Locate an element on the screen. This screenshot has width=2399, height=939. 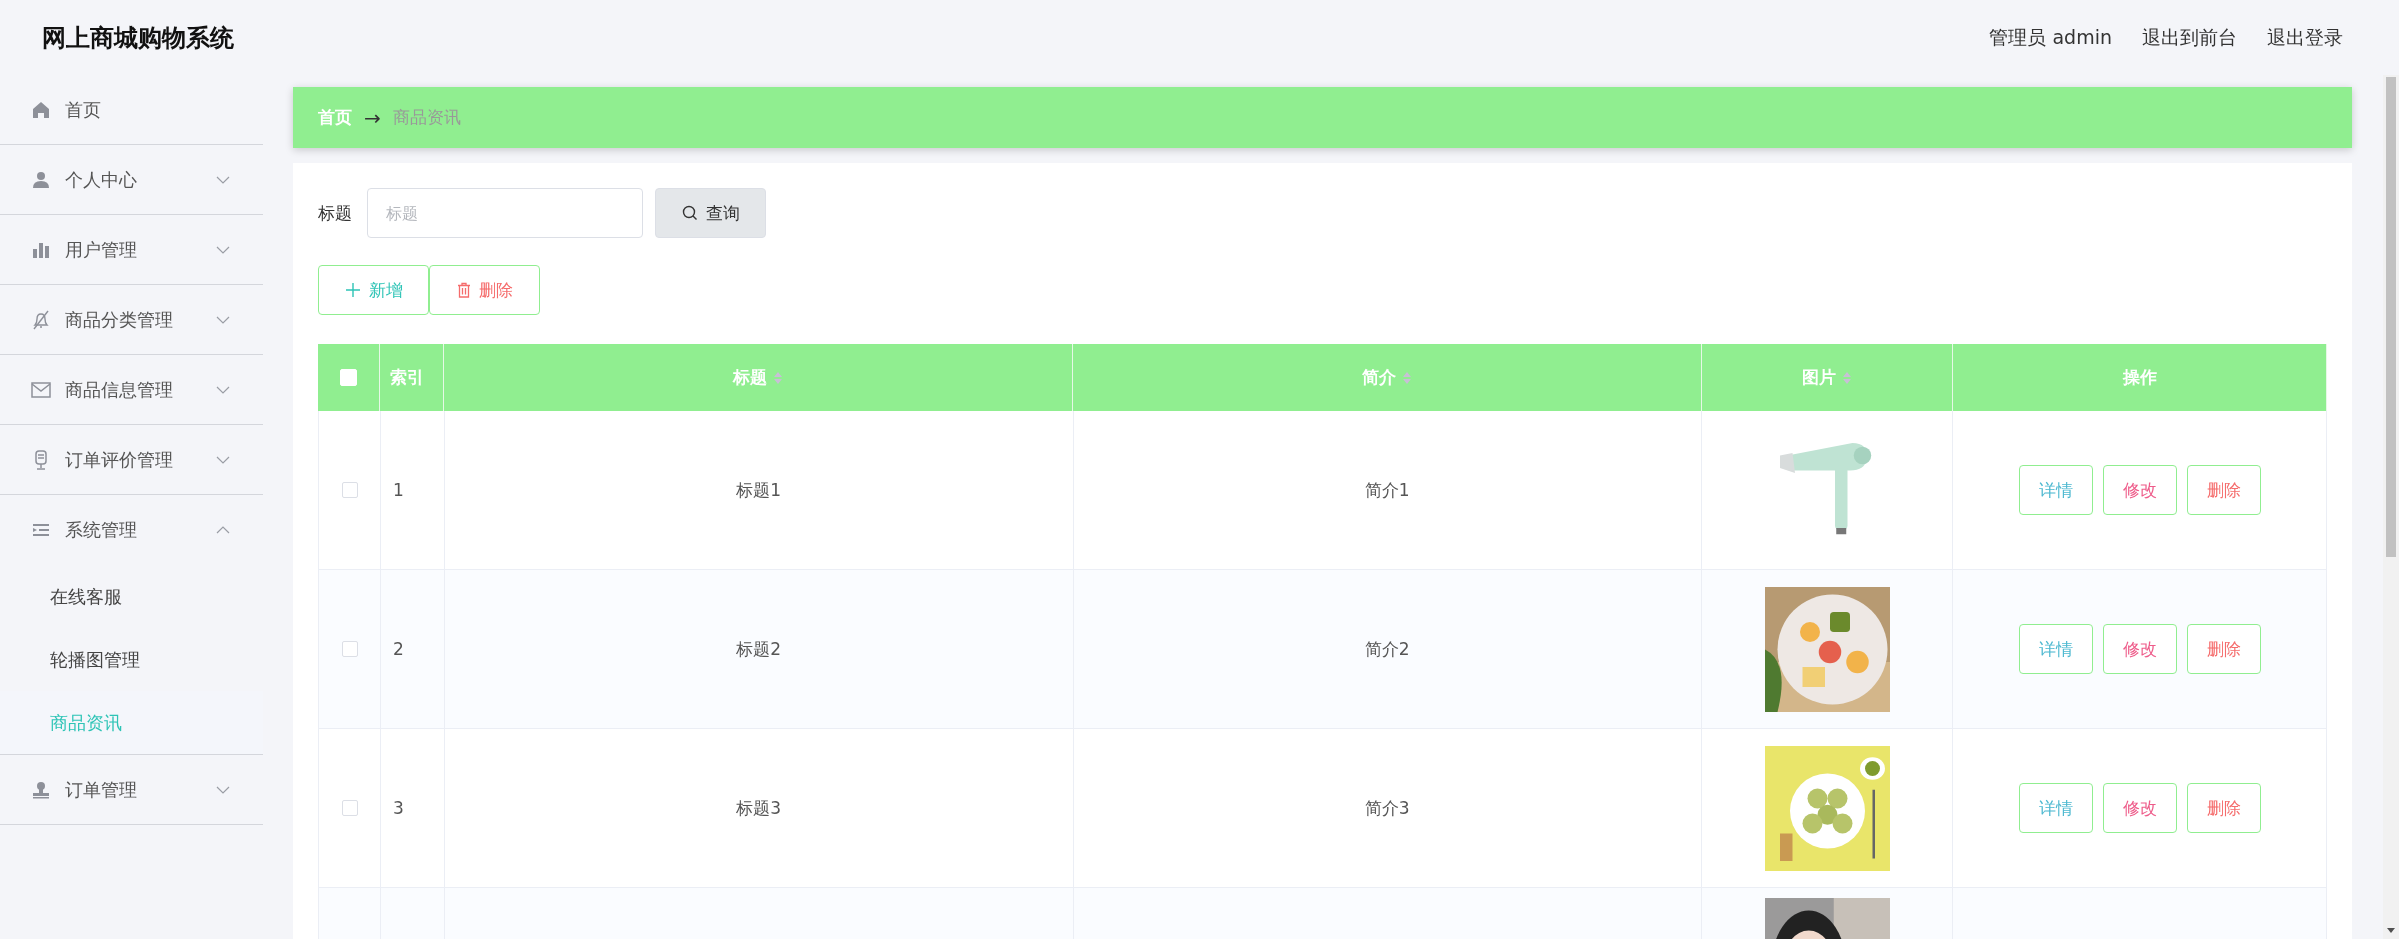
plus-icon is located at coordinates (352, 290).